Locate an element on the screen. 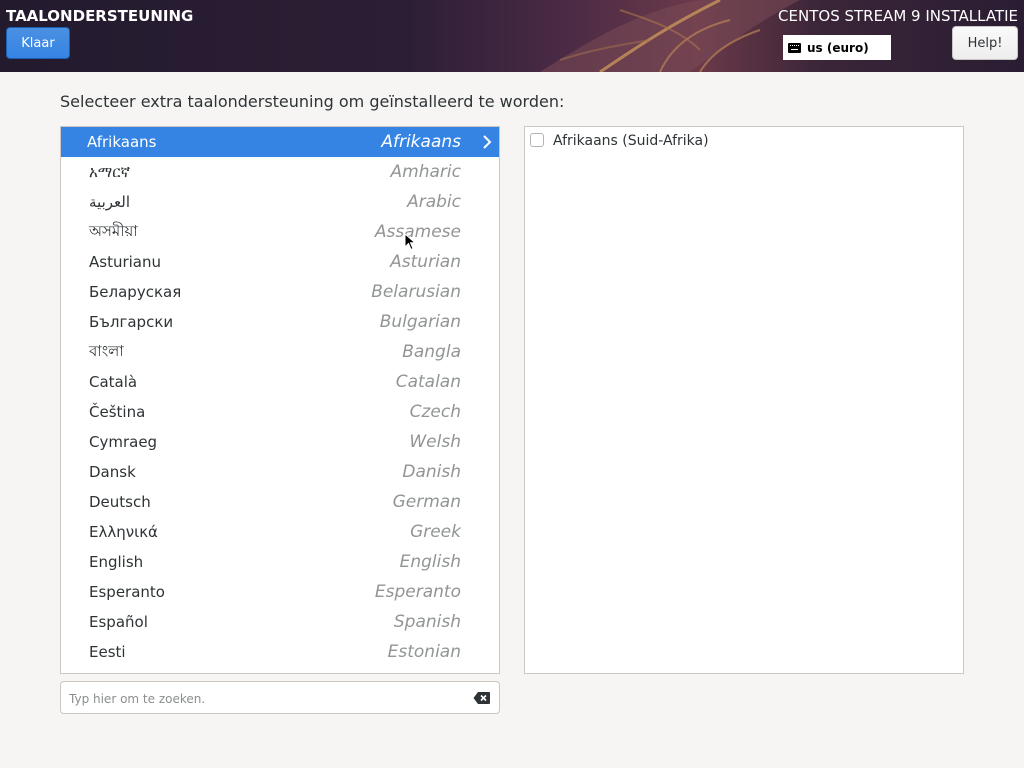  language-english-name: Amharic is located at coordinates (425, 172).